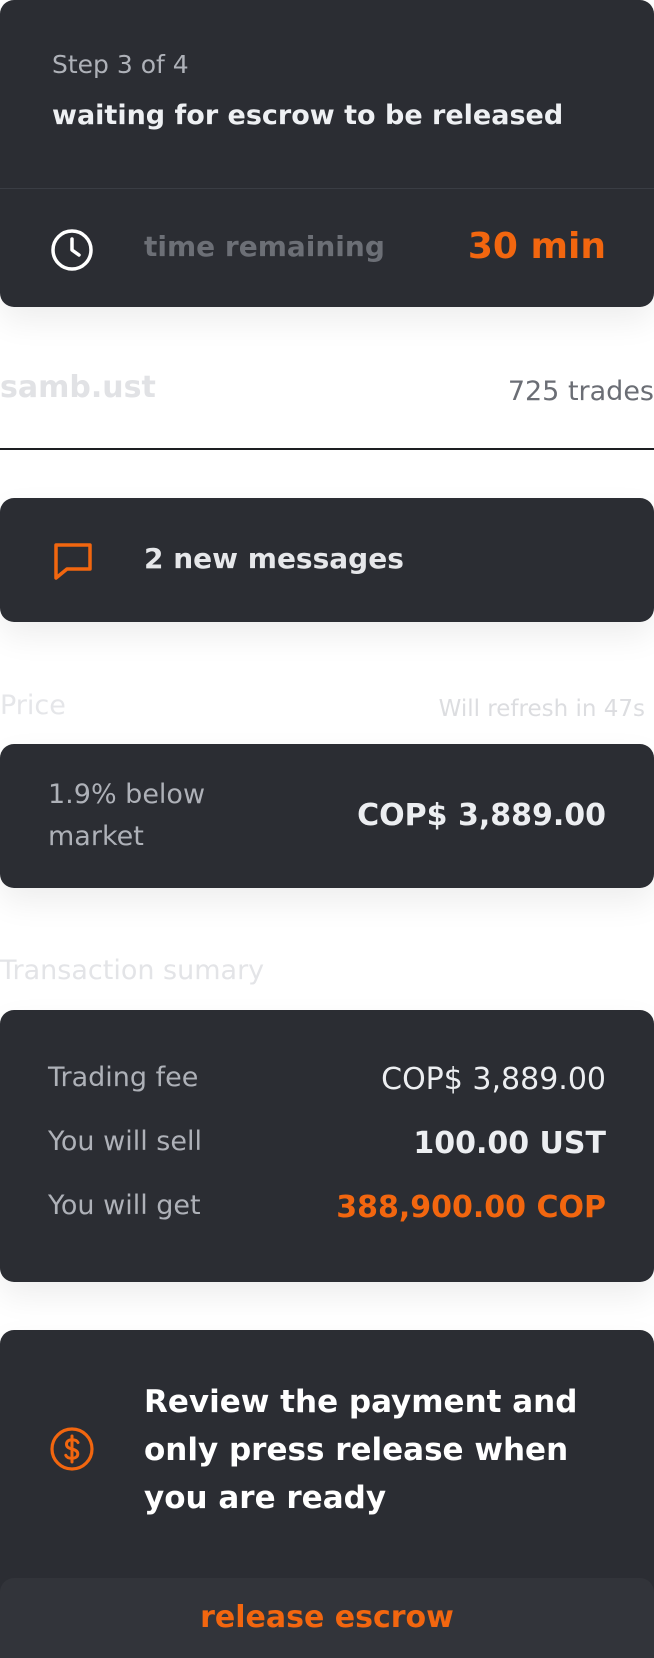 The width and height of the screenshot is (654, 1658). What do you see at coordinates (125, 1141) in the screenshot?
I see `sell-amount-label: You will sell` at bounding box center [125, 1141].